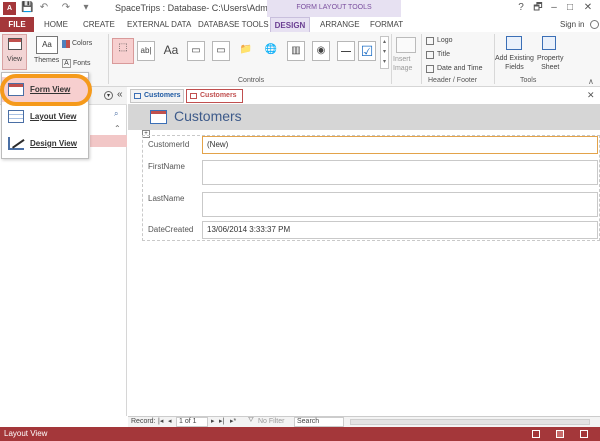 The height and width of the screenshot is (441, 600). What do you see at coordinates (572, 24) in the screenshot?
I see `sign-in-link: Sign in` at bounding box center [572, 24].